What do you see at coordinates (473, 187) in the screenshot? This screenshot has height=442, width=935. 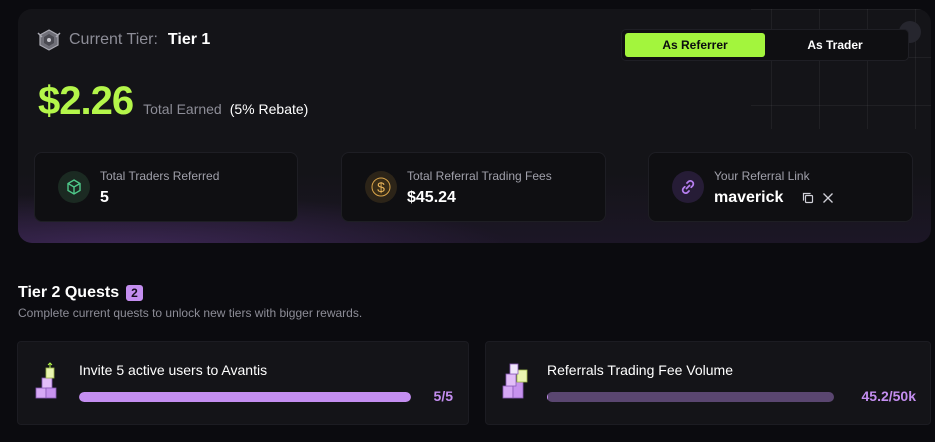 I see `stat-card-referral-fees: $ Total Referral Trading Fees $45.24` at bounding box center [473, 187].